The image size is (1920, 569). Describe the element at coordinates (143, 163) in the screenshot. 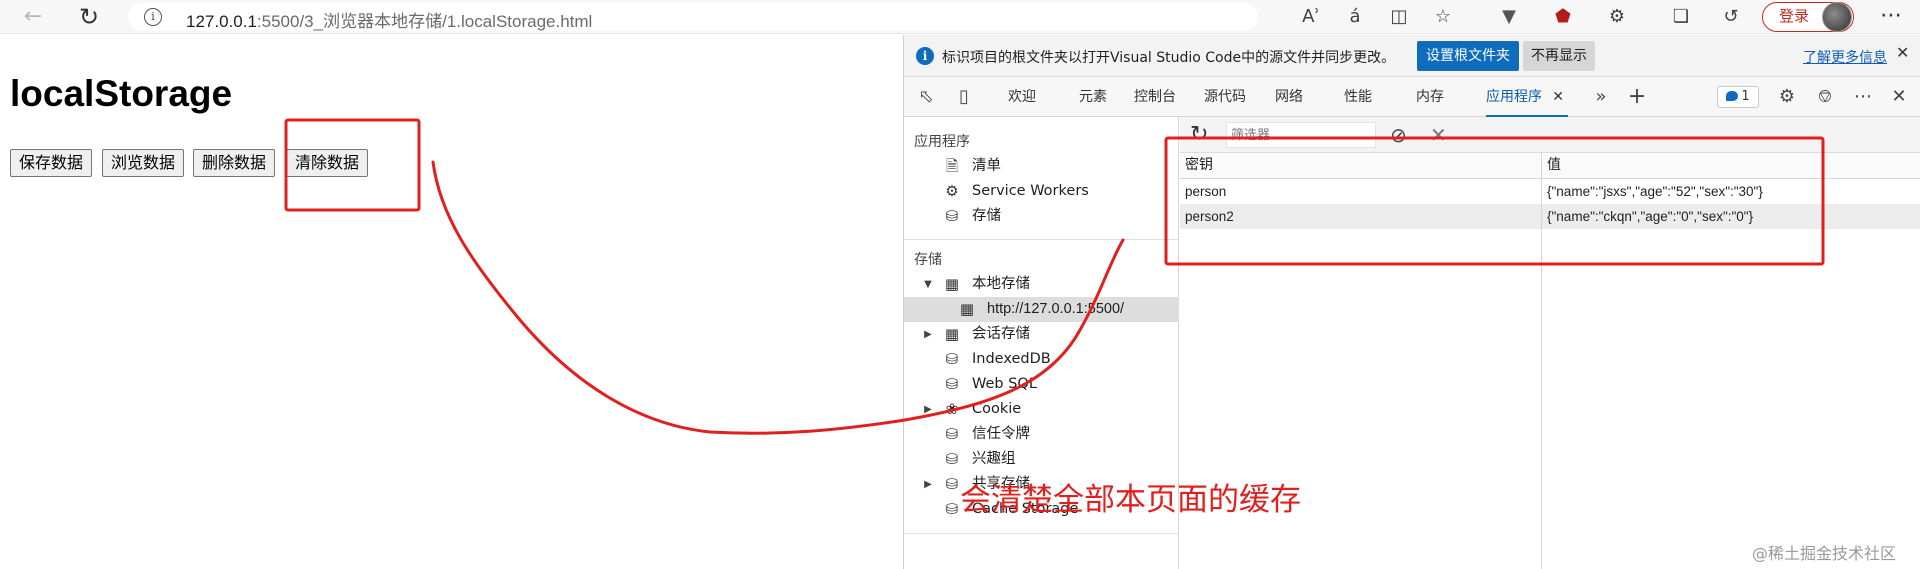

I see `browse-data-button: 浏览数据` at that location.